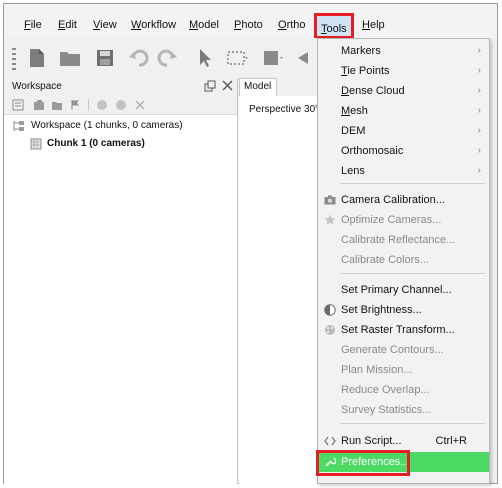 Image resolution: width=502 pixels, height=488 pixels. What do you see at coordinates (363, 463) in the screenshot?
I see `preferences-callout` at bounding box center [363, 463].